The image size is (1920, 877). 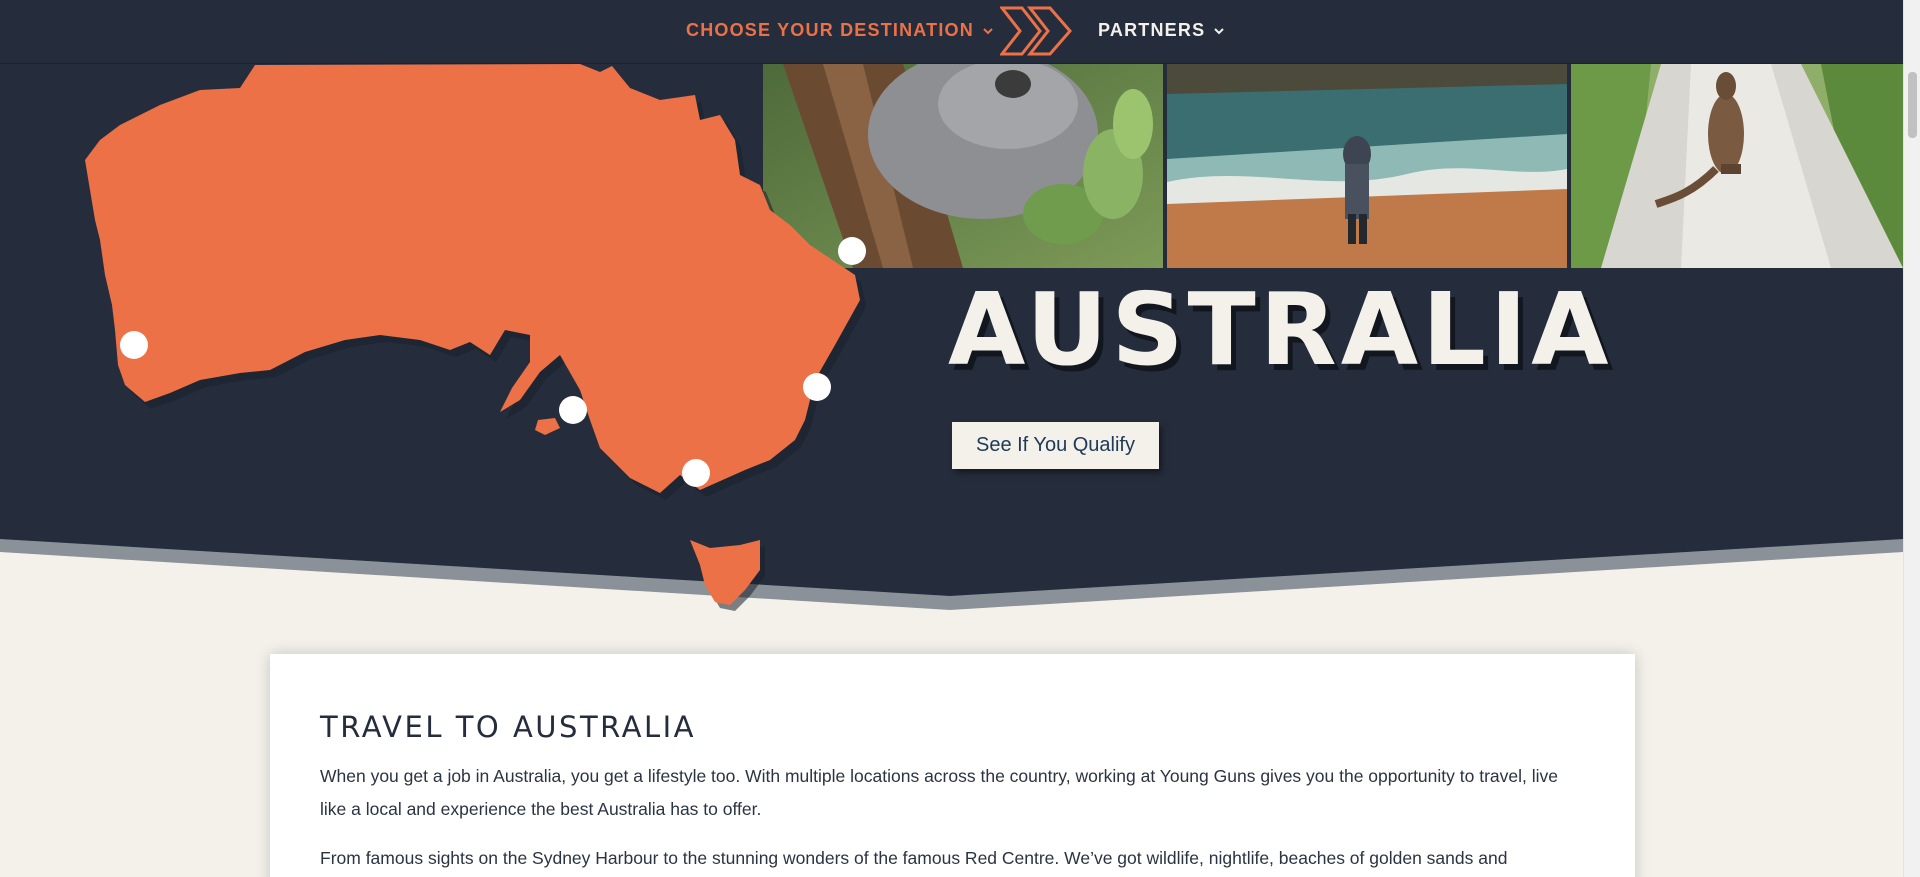 I want to click on map-marker-melbourne, so click(x=696, y=473).